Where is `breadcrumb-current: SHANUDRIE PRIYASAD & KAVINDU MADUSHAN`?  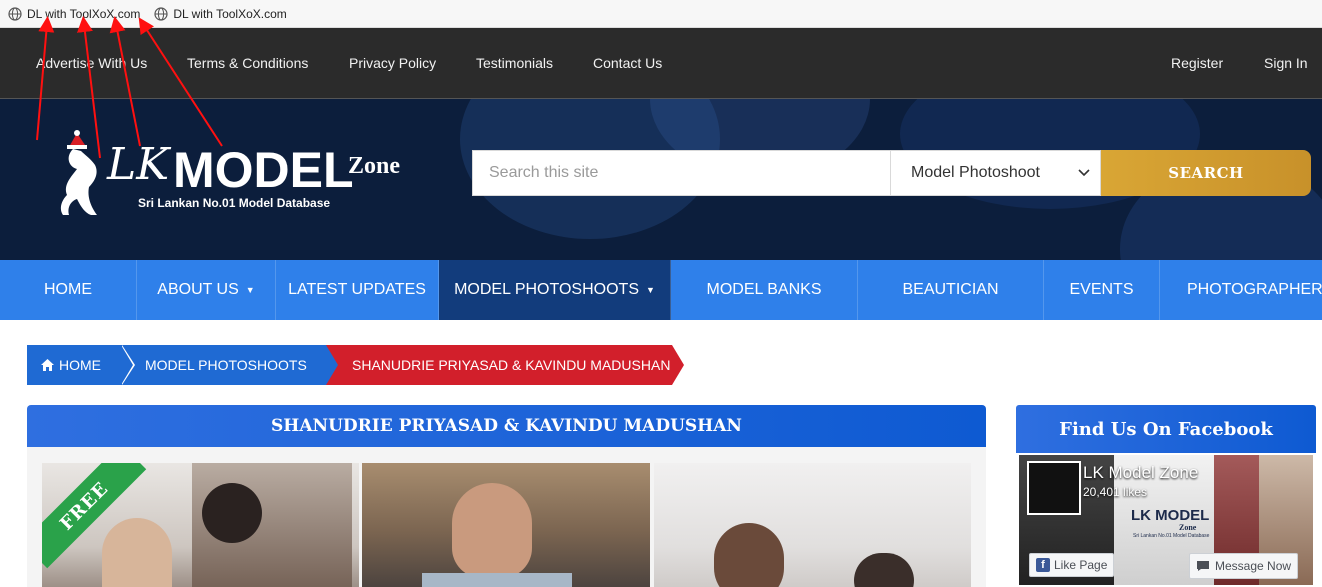
breadcrumb-current: SHANUDRIE PRIYASAD & KAVINDU MADUSHAN is located at coordinates (505, 365).